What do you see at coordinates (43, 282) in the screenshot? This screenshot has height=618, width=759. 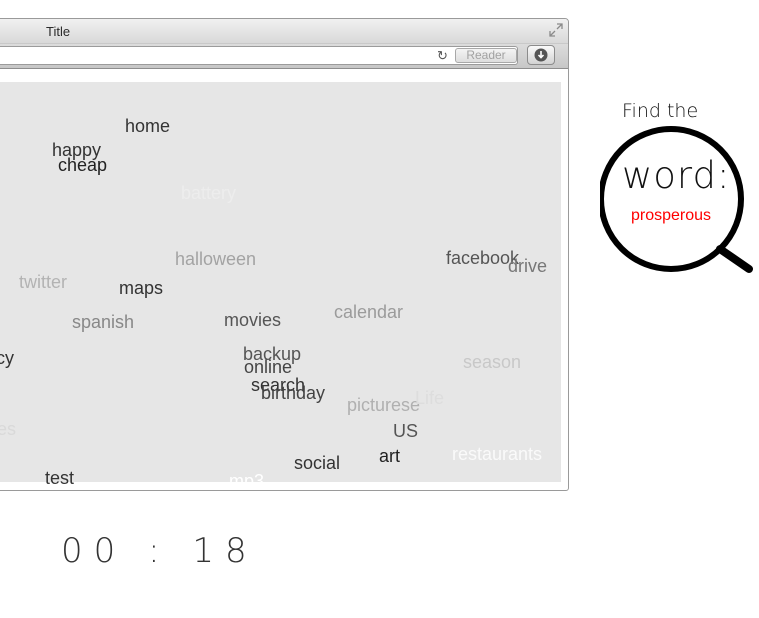 I see `word-twitter: twitter` at bounding box center [43, 282].